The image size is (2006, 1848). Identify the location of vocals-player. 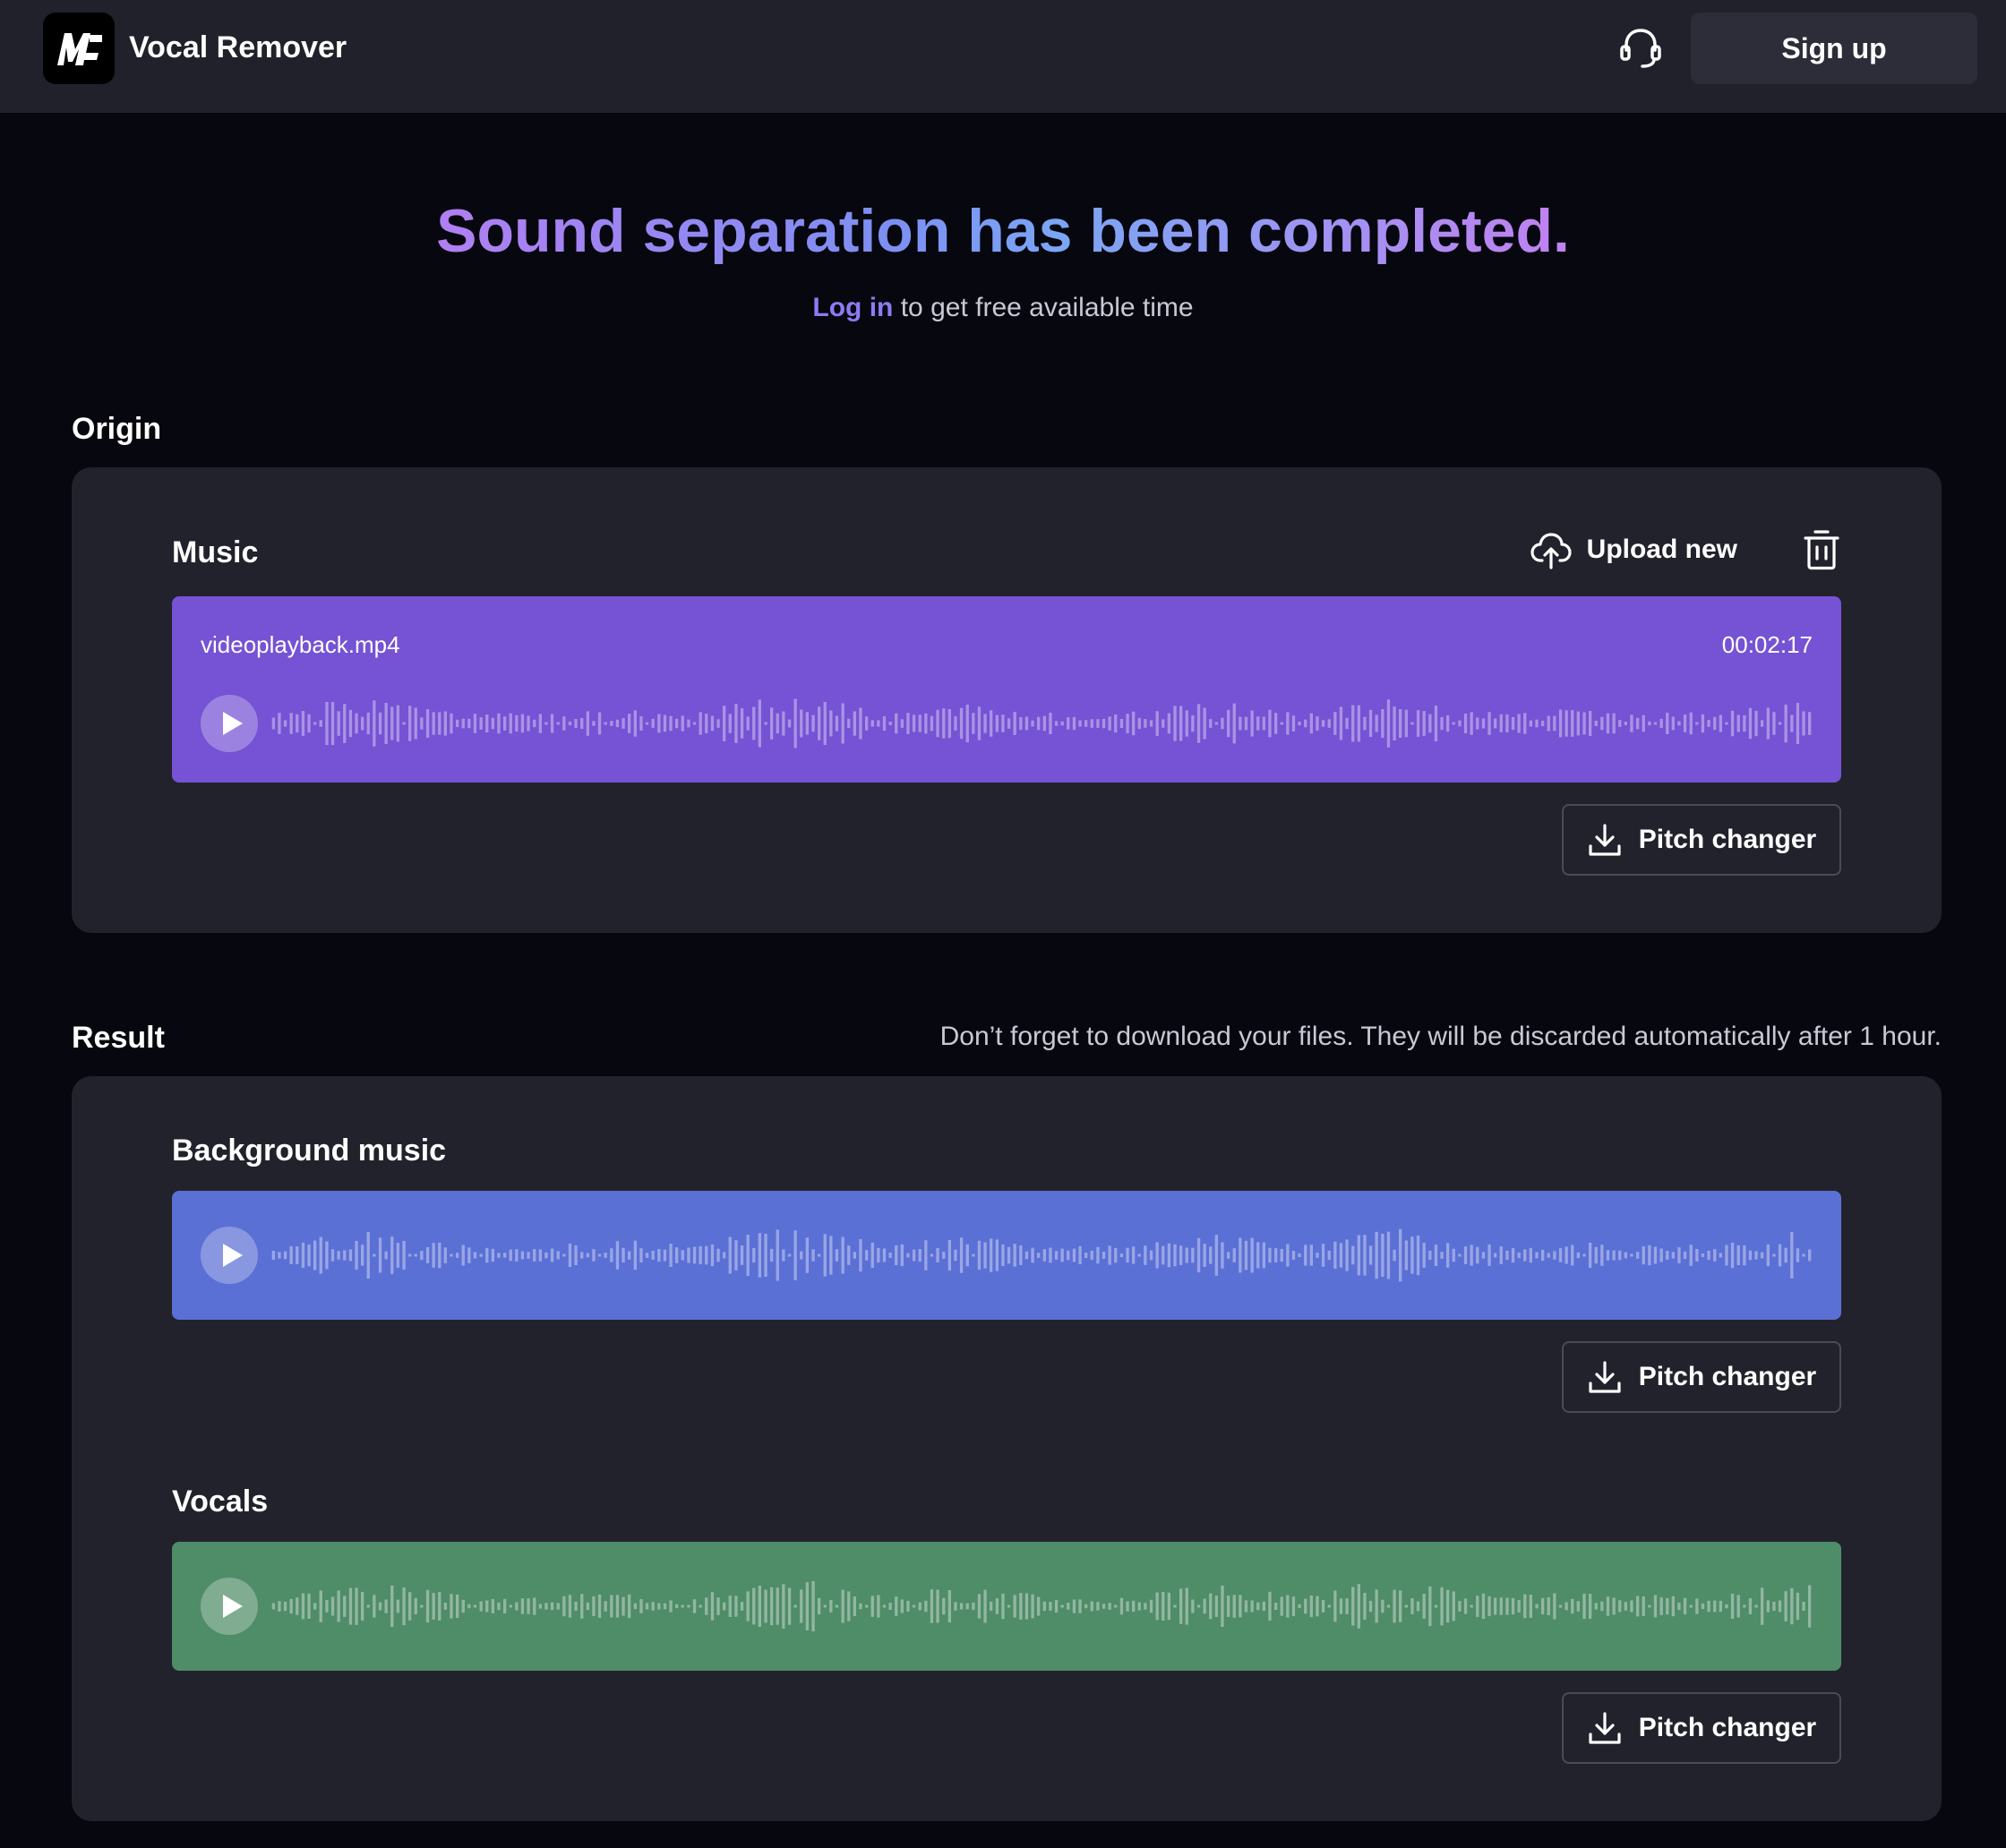
(1006, 1606).